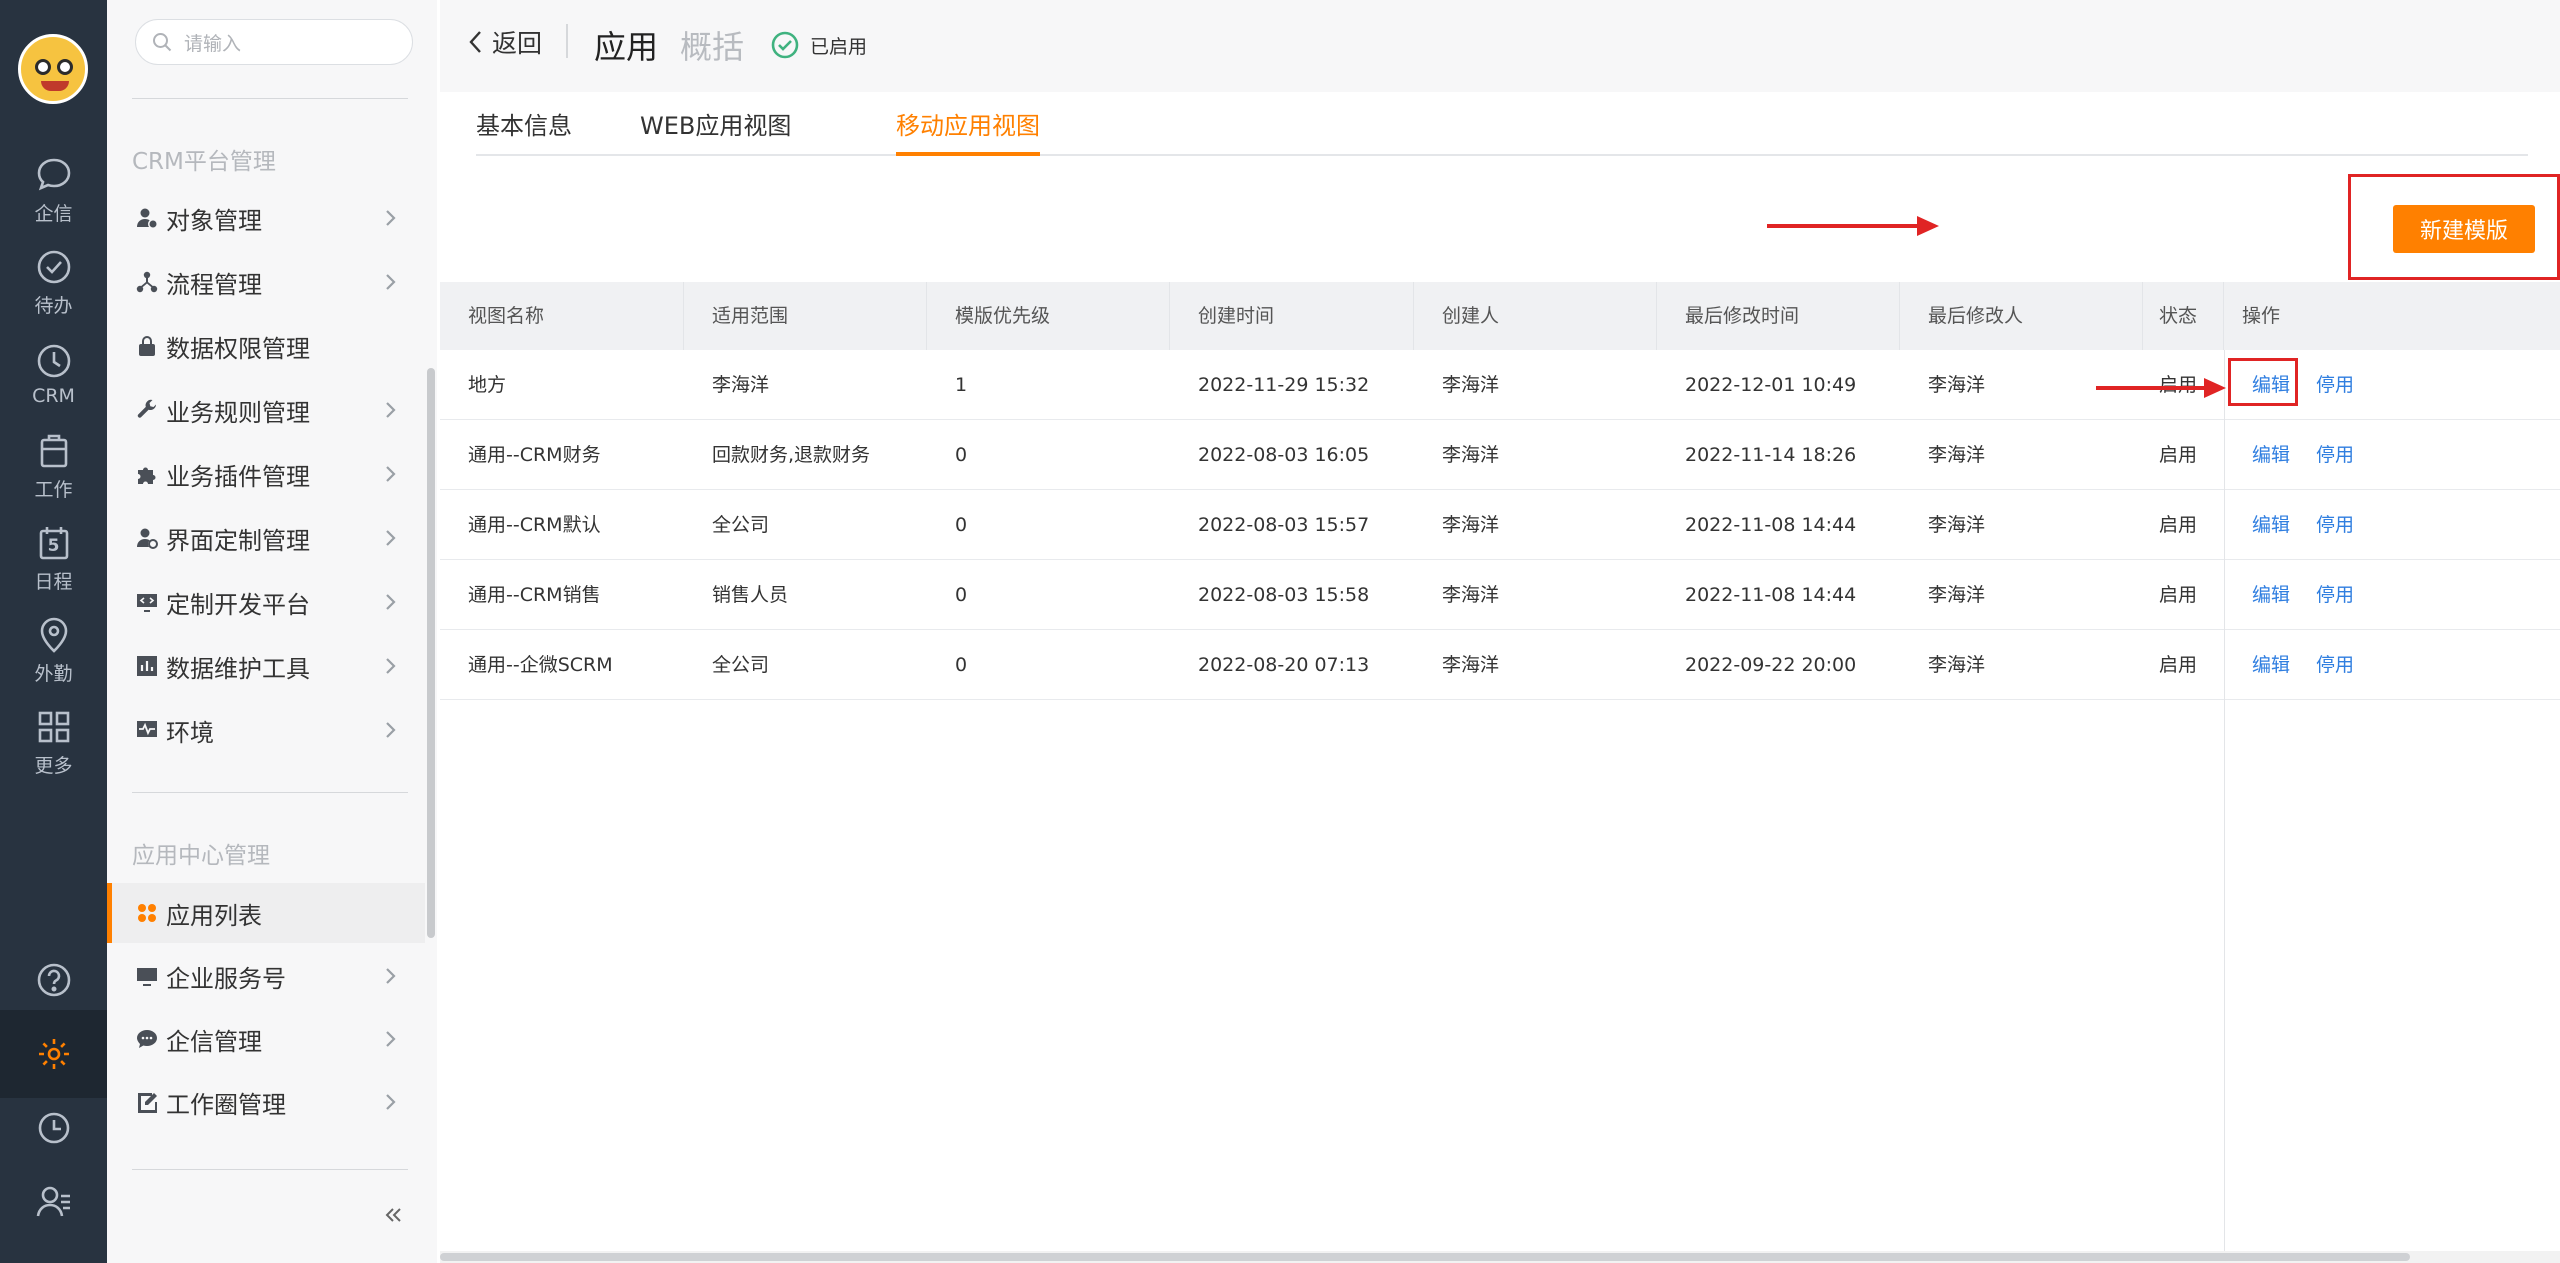 The image size is (2560, 1263). What do you see at coordinates (266, 913) in the screenshot?
I see `menu-item-app-list: 应用列表` at bounding box center [266, 913].